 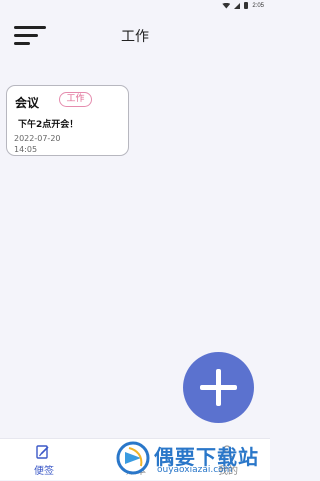 I want to click on note-time: 14:05, so click(x=26, y=149).